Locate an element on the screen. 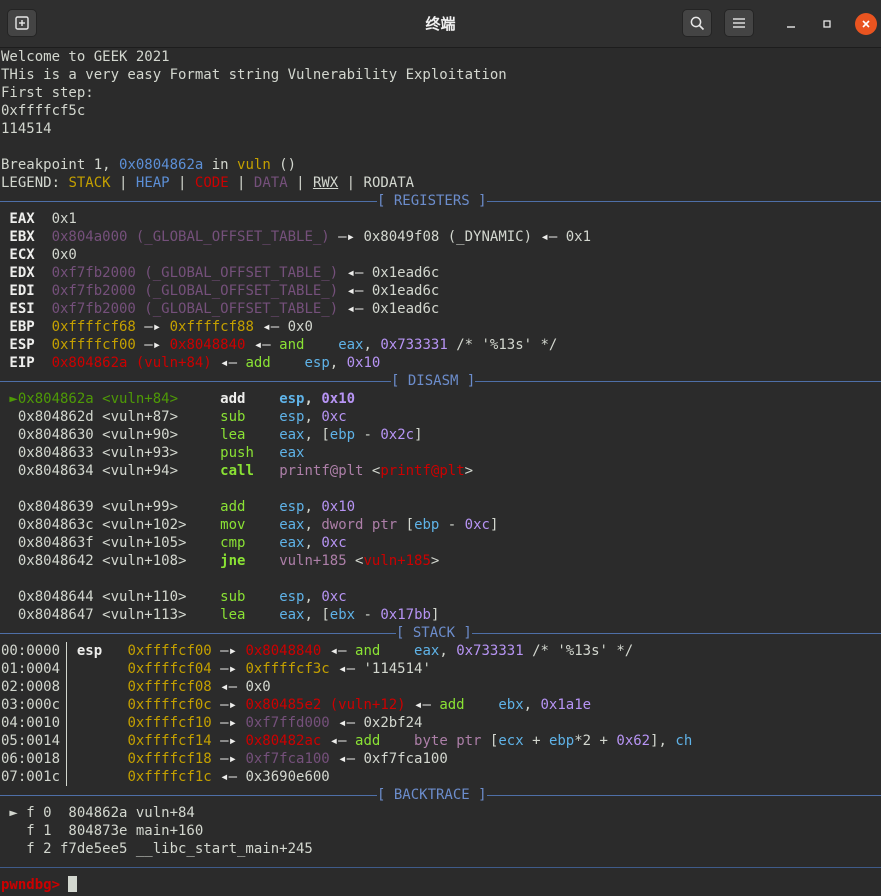 This screenshot has height=896, width=881. disasm-row: 0x8048644 <vuln+110> sub esp, 0xc is located at coordinates (440, 597).